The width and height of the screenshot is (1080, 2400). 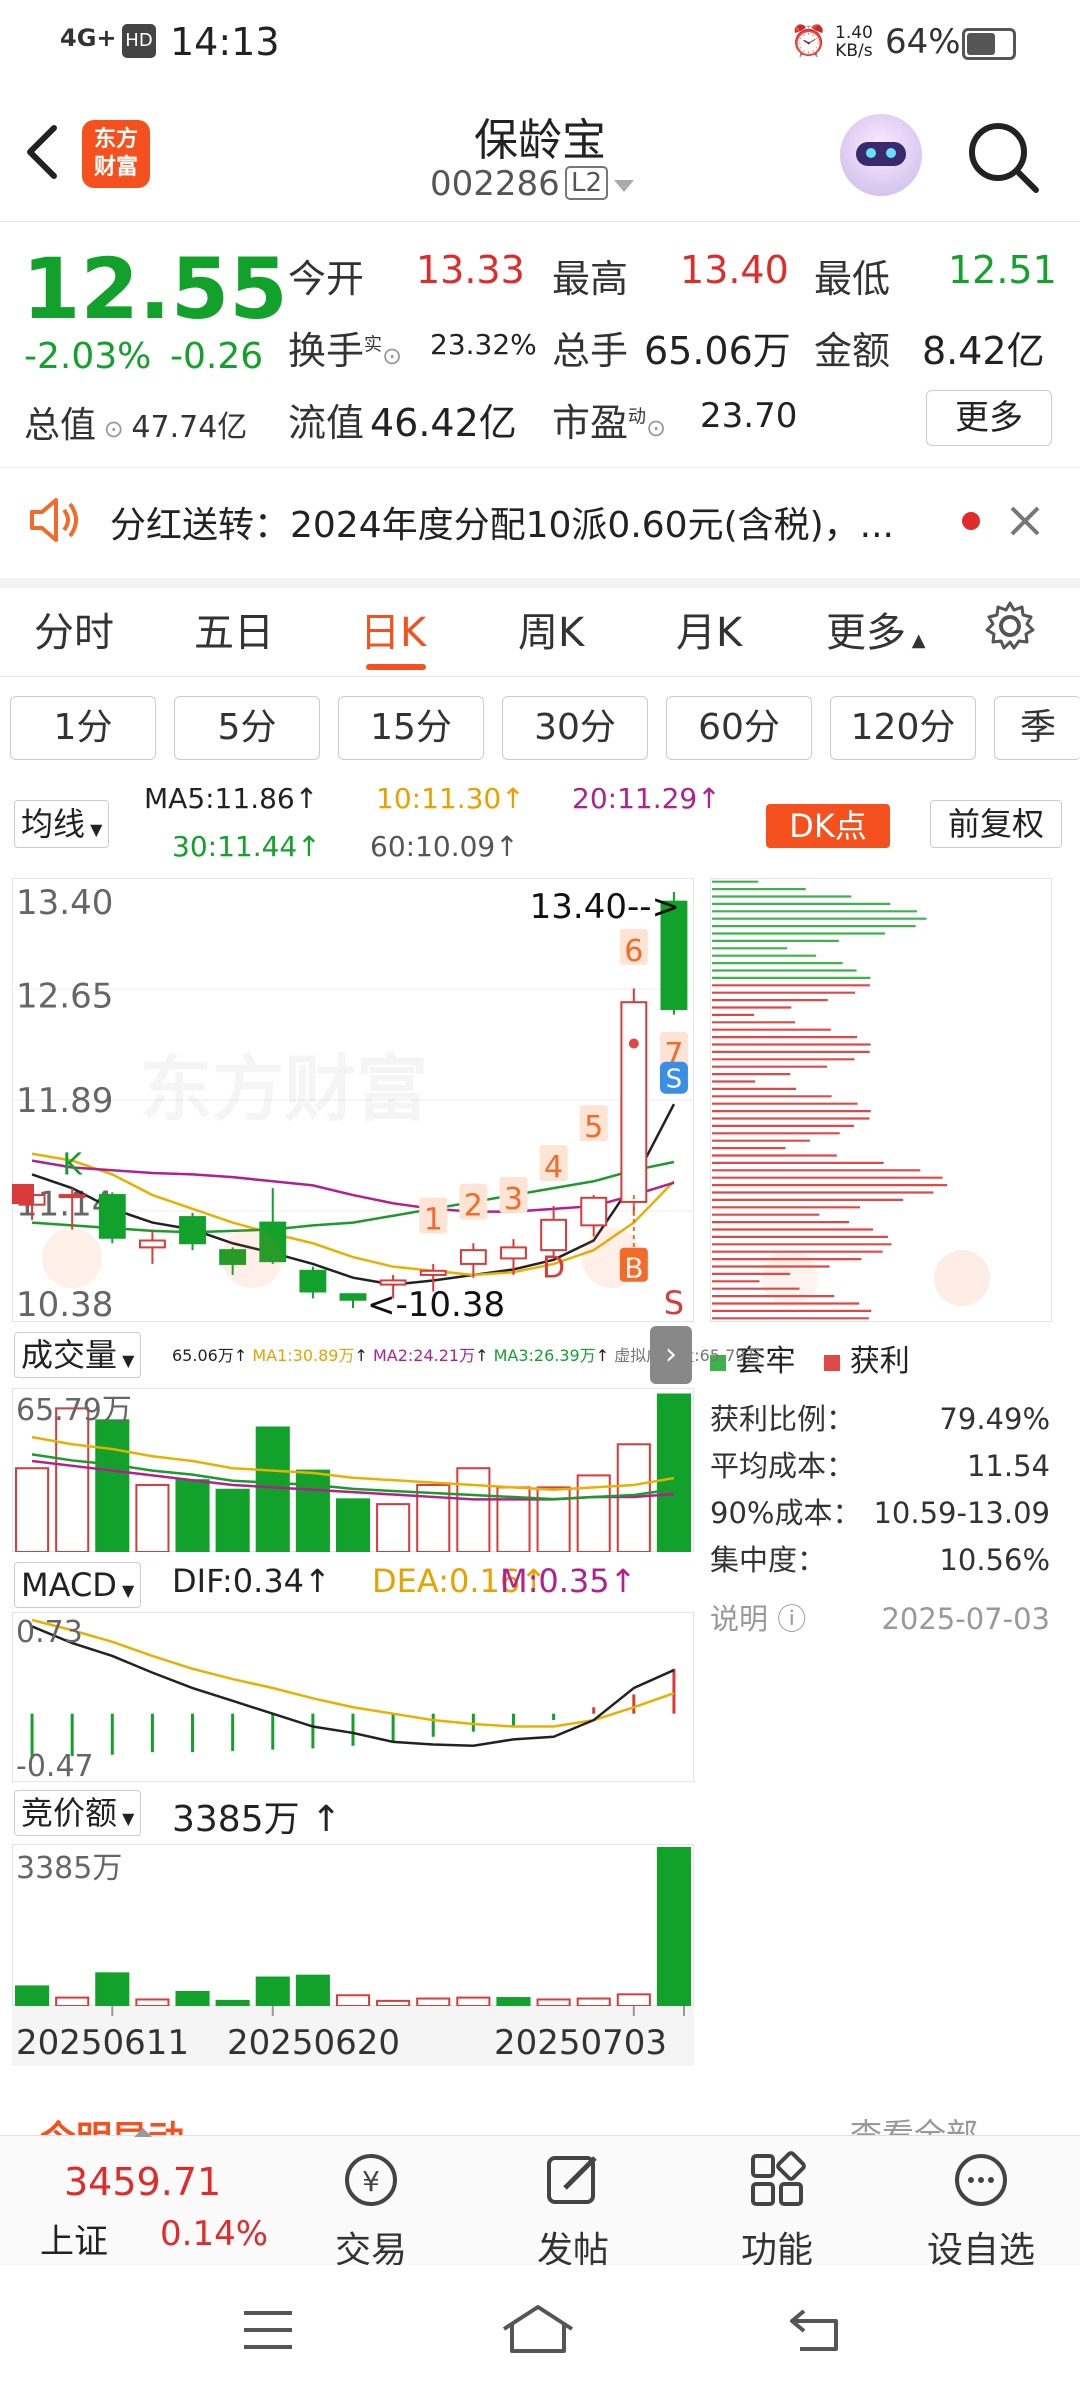 What do you see at coordinates (739, 728) in the screenshot?
I see `period-60min: 60分` at bounding box center [739, 728].